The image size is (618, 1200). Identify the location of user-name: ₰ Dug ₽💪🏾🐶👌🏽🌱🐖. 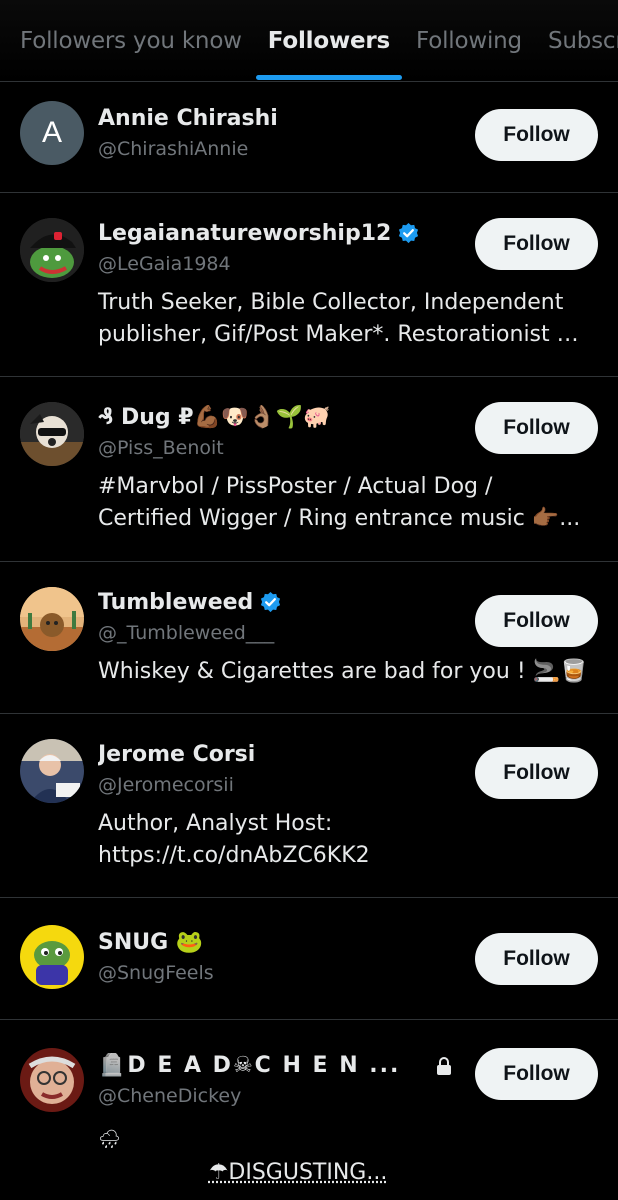
(214, 417).